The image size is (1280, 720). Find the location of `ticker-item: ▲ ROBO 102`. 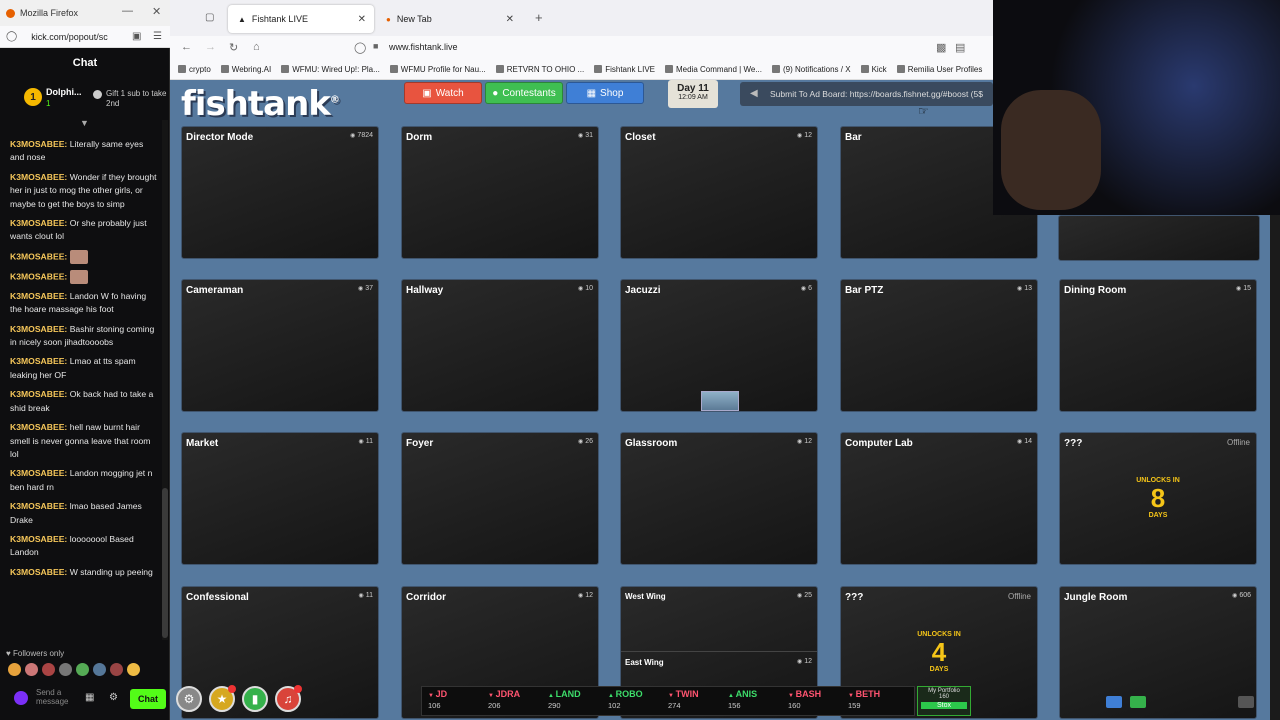

ticker-item: ▲ ROBO 102 is located at coordinates (632, 701).